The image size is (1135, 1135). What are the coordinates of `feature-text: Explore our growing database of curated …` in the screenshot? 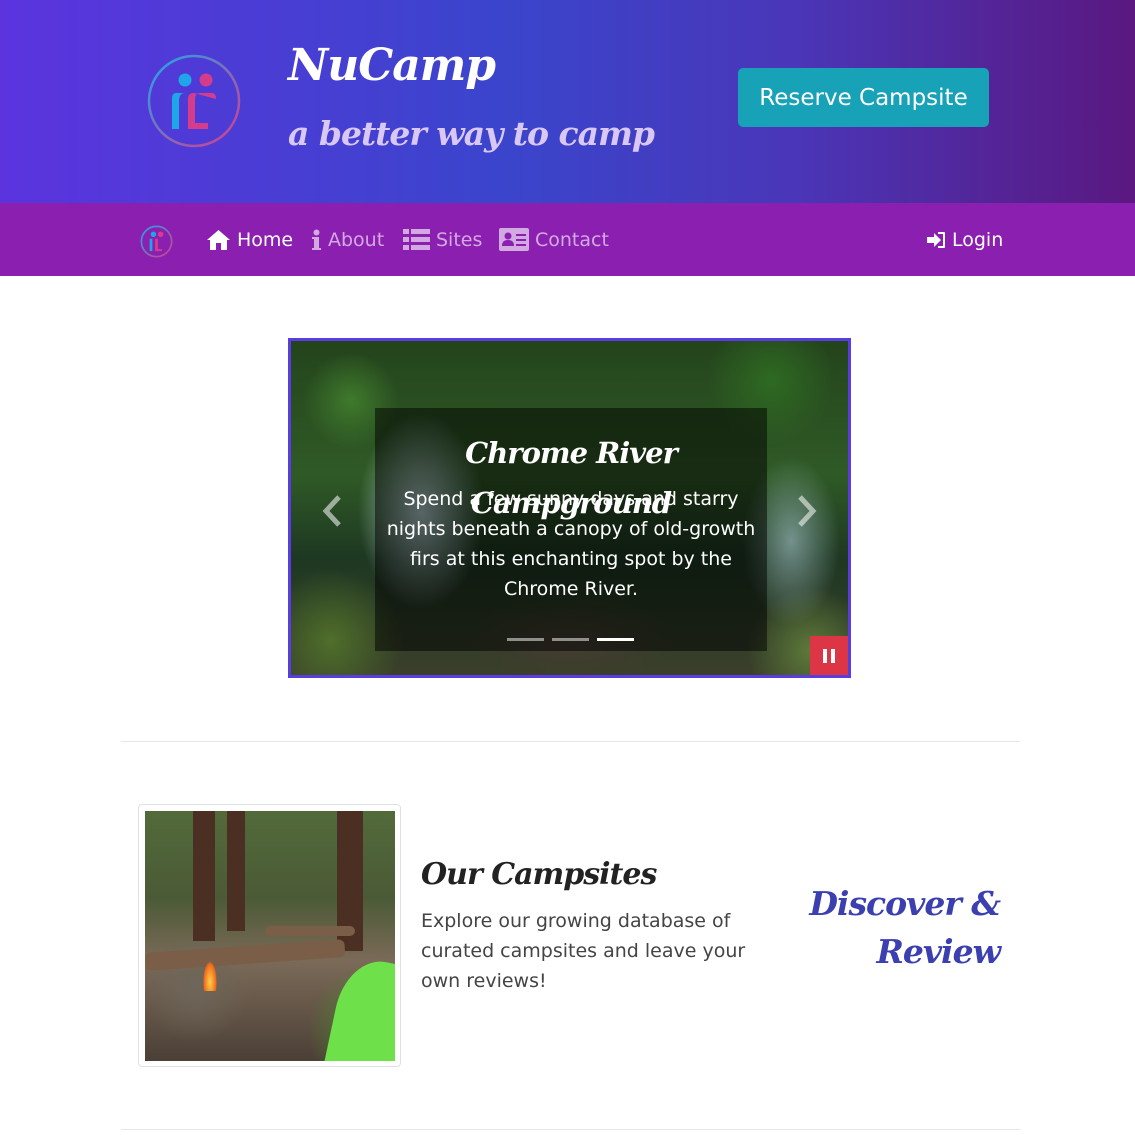 It's located at (583, 951).